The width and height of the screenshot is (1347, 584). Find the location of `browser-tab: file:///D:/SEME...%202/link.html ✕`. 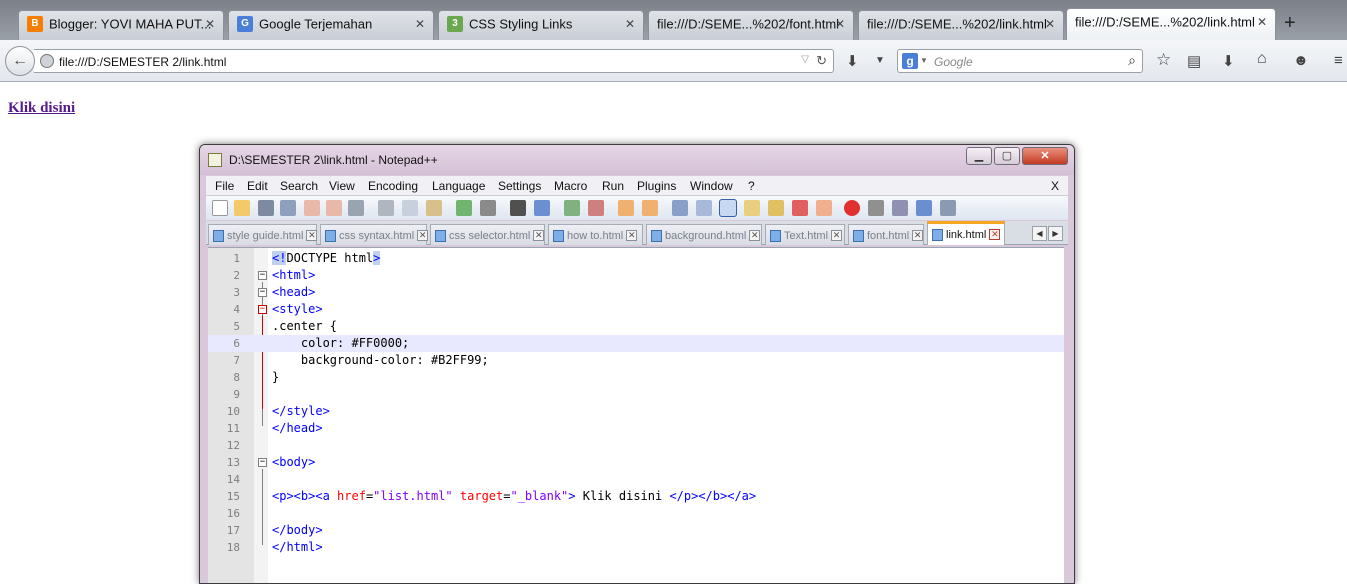

browser-tab: file:///D:/SEME...%202/link.html ✕ is located at coordinates (961, 25).